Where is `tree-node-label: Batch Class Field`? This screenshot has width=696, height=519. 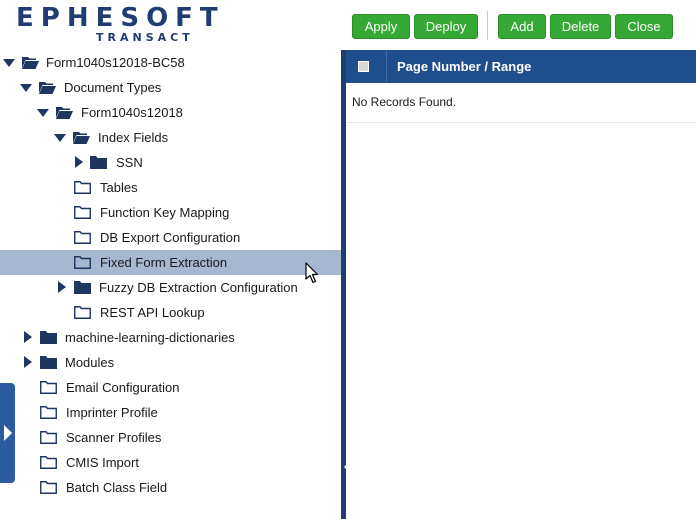
tree-node-label: Batch Class Field is located at coordinates (117, 487).